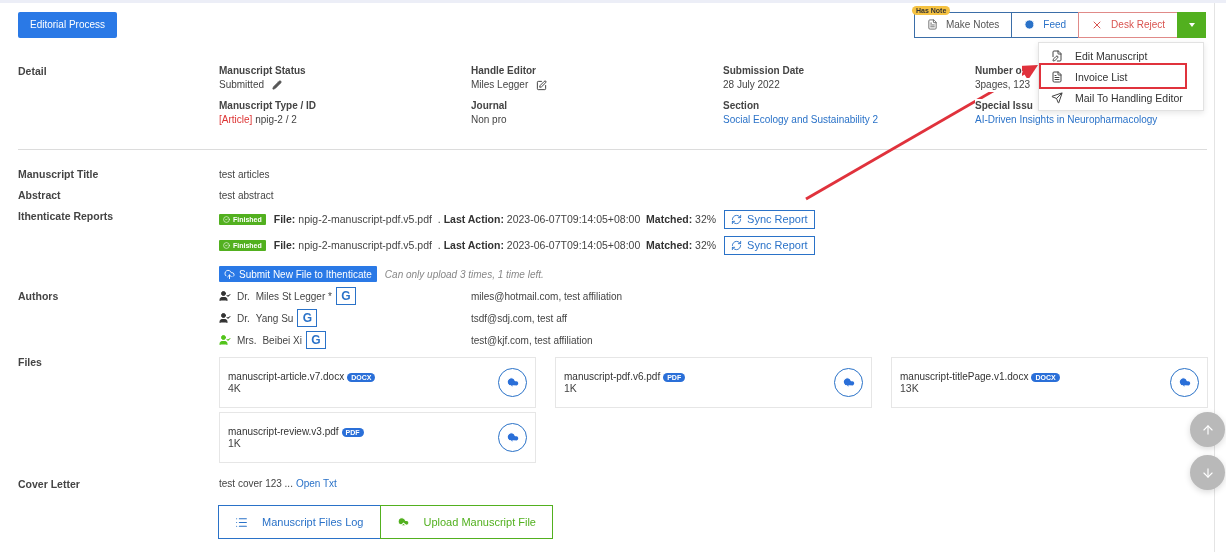 This screenshot has height=552, width=1226. Describe the element at coordinates (500, 85) in the screenshot. I see `field-value: Miles Legger` at that location.